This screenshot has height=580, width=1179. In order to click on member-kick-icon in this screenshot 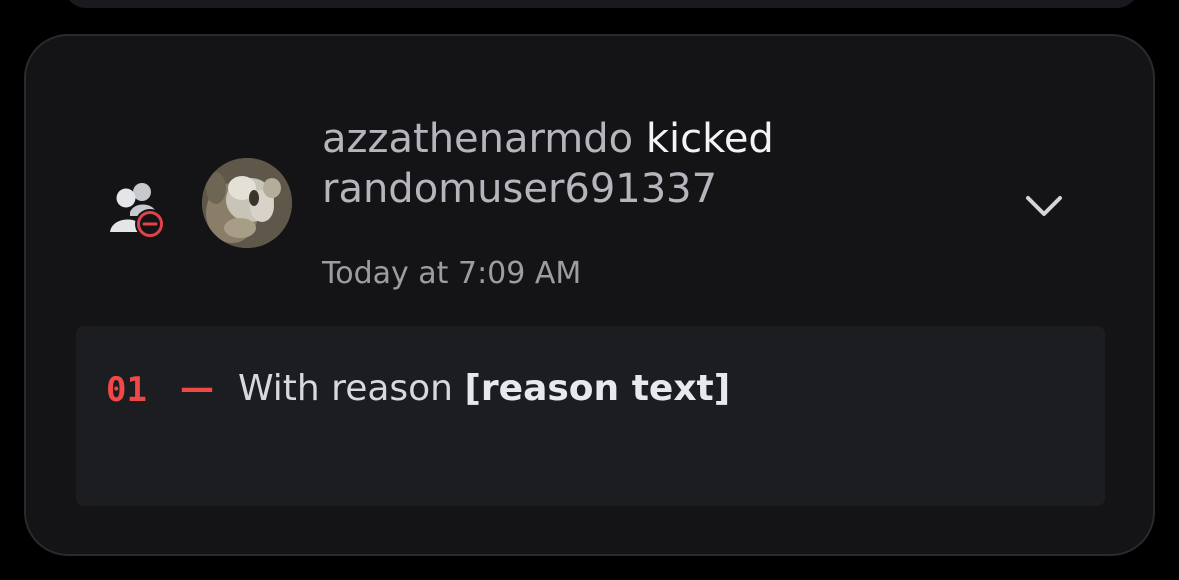, I will do `click(137, 211)`.